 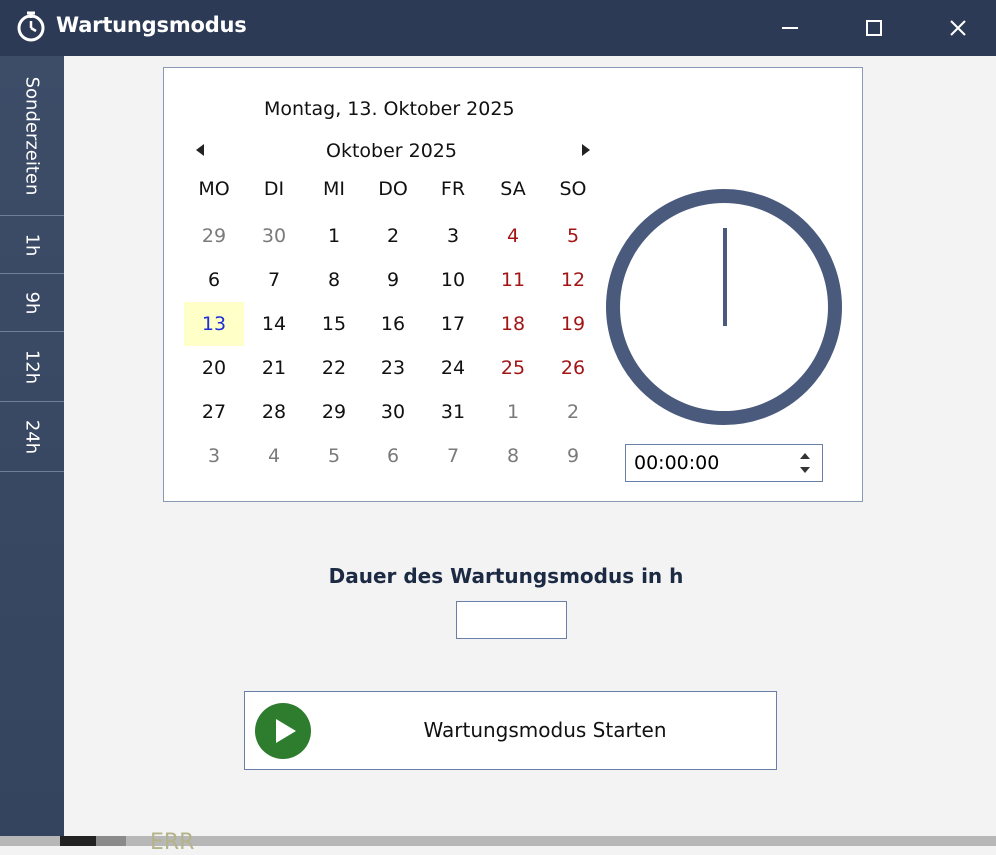 What do you see at coordinates (274, 412) in the screenshot?
I see `calendar-day: 28` at bounding box center [274, 412].